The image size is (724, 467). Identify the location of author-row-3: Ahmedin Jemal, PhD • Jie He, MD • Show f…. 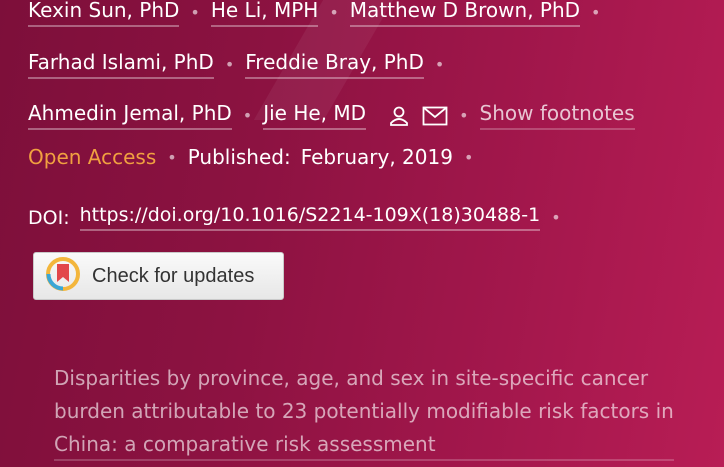
(331, 115).